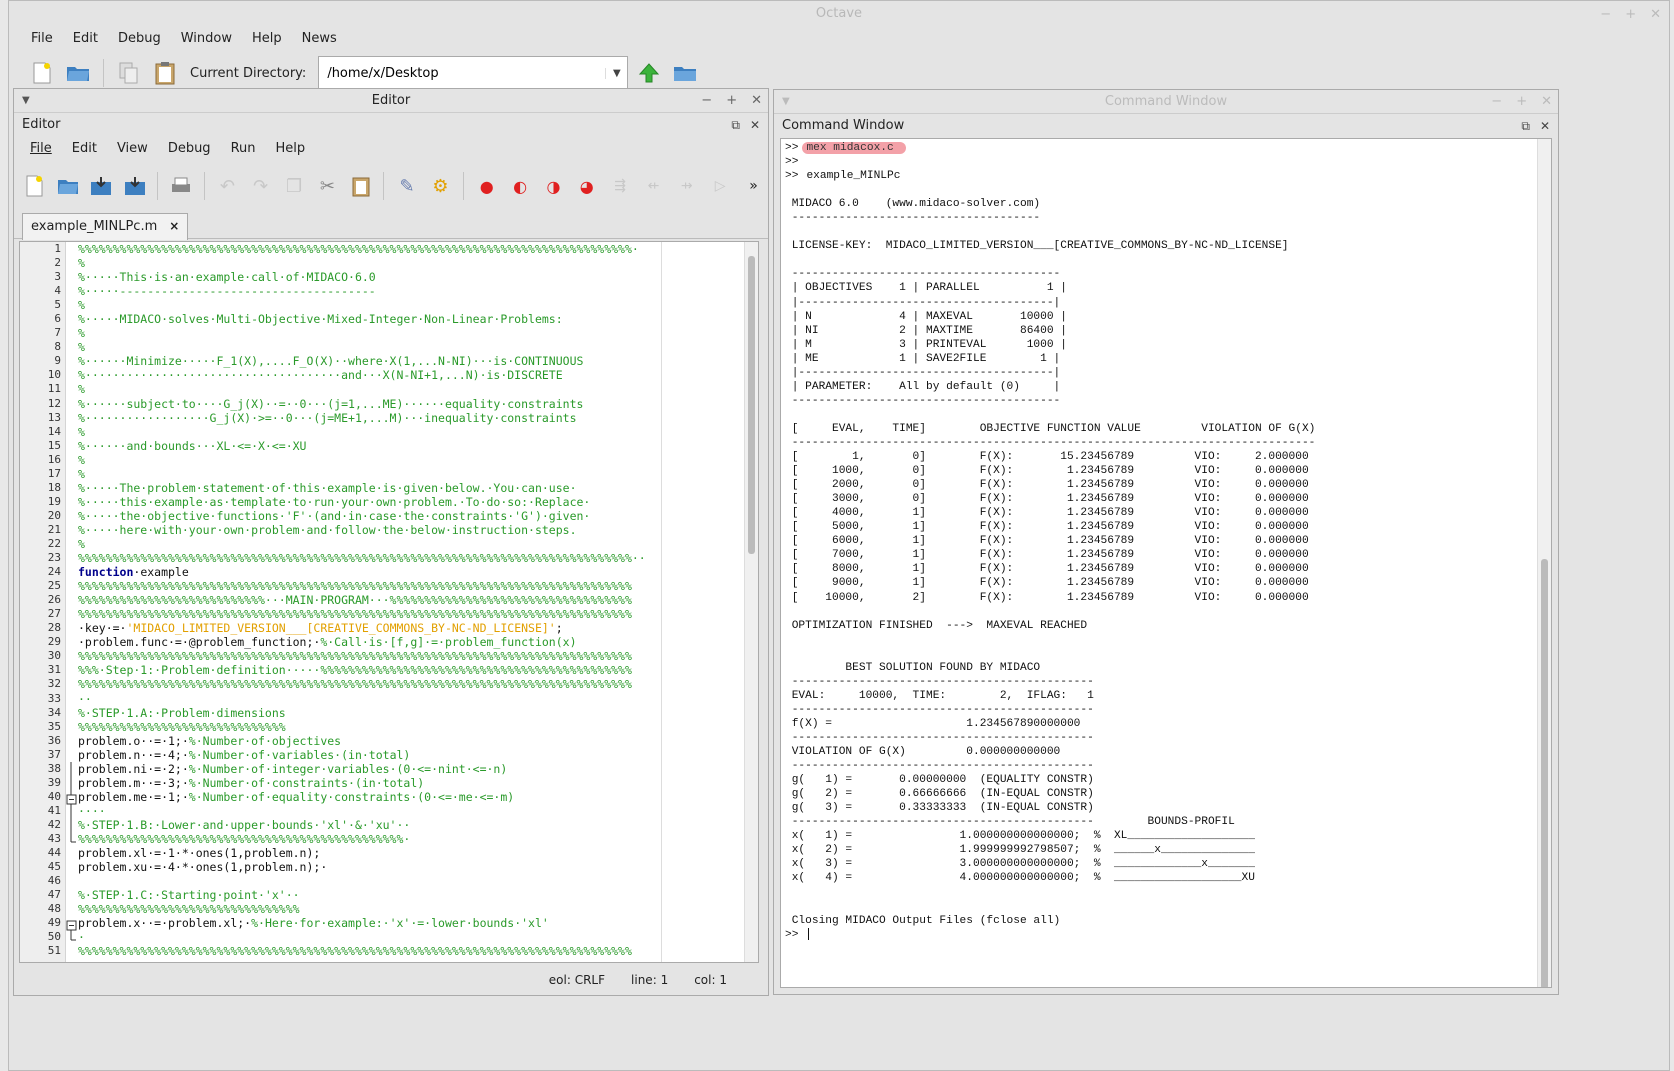 The image size is (1674, 1071). Describe the element at coordinates (134, 186) in the screenshot. I see `save-as-icon` at that location.